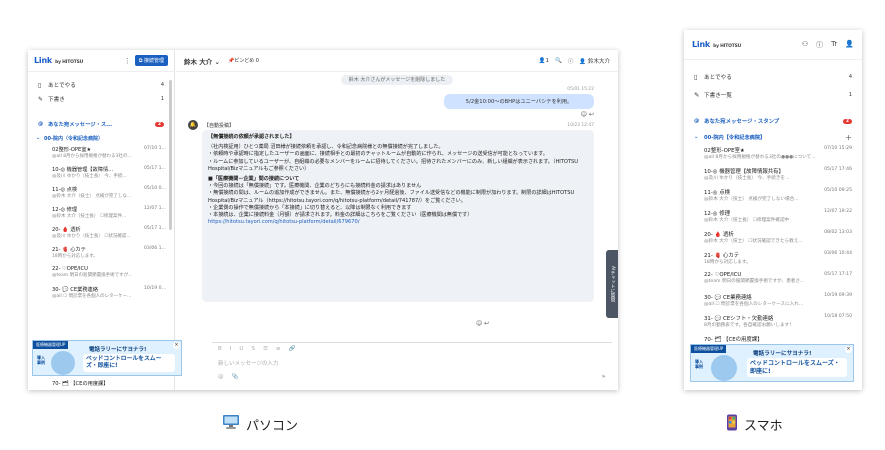  I want to click on more-icon: ⋮, so click(127, 61).